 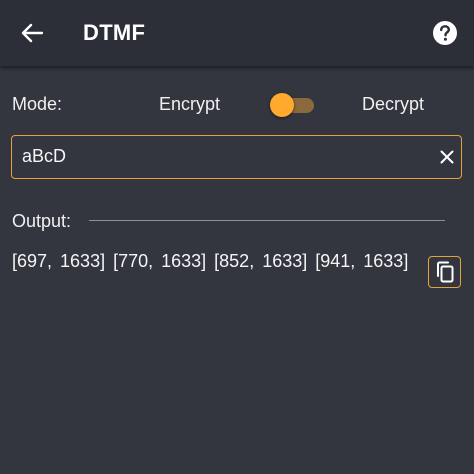 I want to click on app-bar: DTMF, so click(x=237, y=33).